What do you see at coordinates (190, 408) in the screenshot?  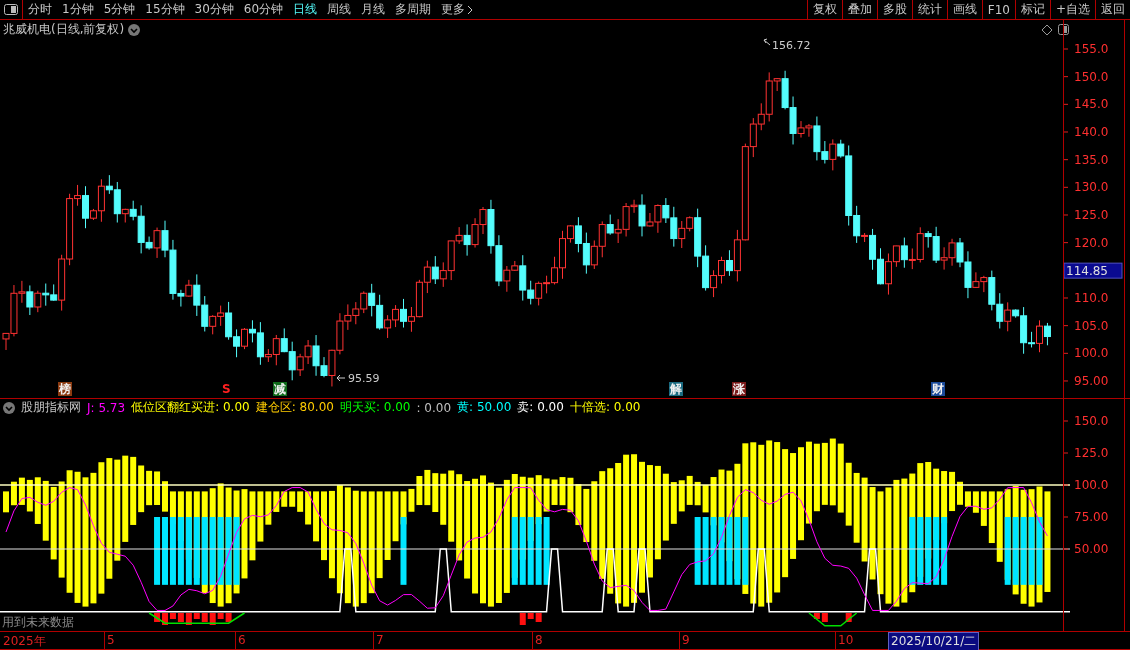 I see `indicator-value: 低位区翻红买进: 0.00` at bounding box center [190, 408].